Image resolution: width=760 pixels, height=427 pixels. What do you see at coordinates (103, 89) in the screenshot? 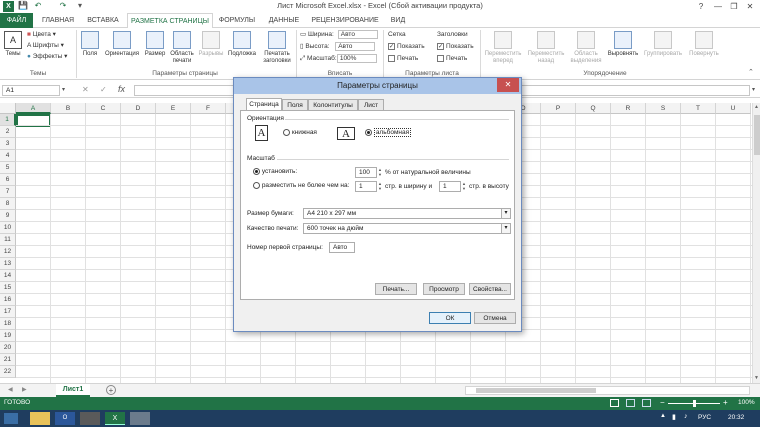
I see `confirm-entry-icon: ✓` at bounding box center [103, 89].